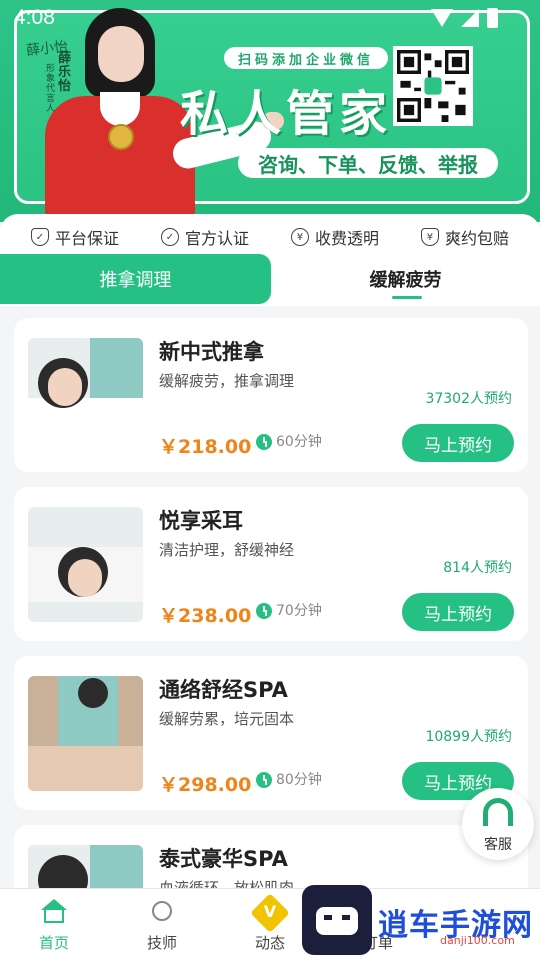 This screenshot has height=960, width=540. I want to click on nav-home: 首页, so click(54, 924).